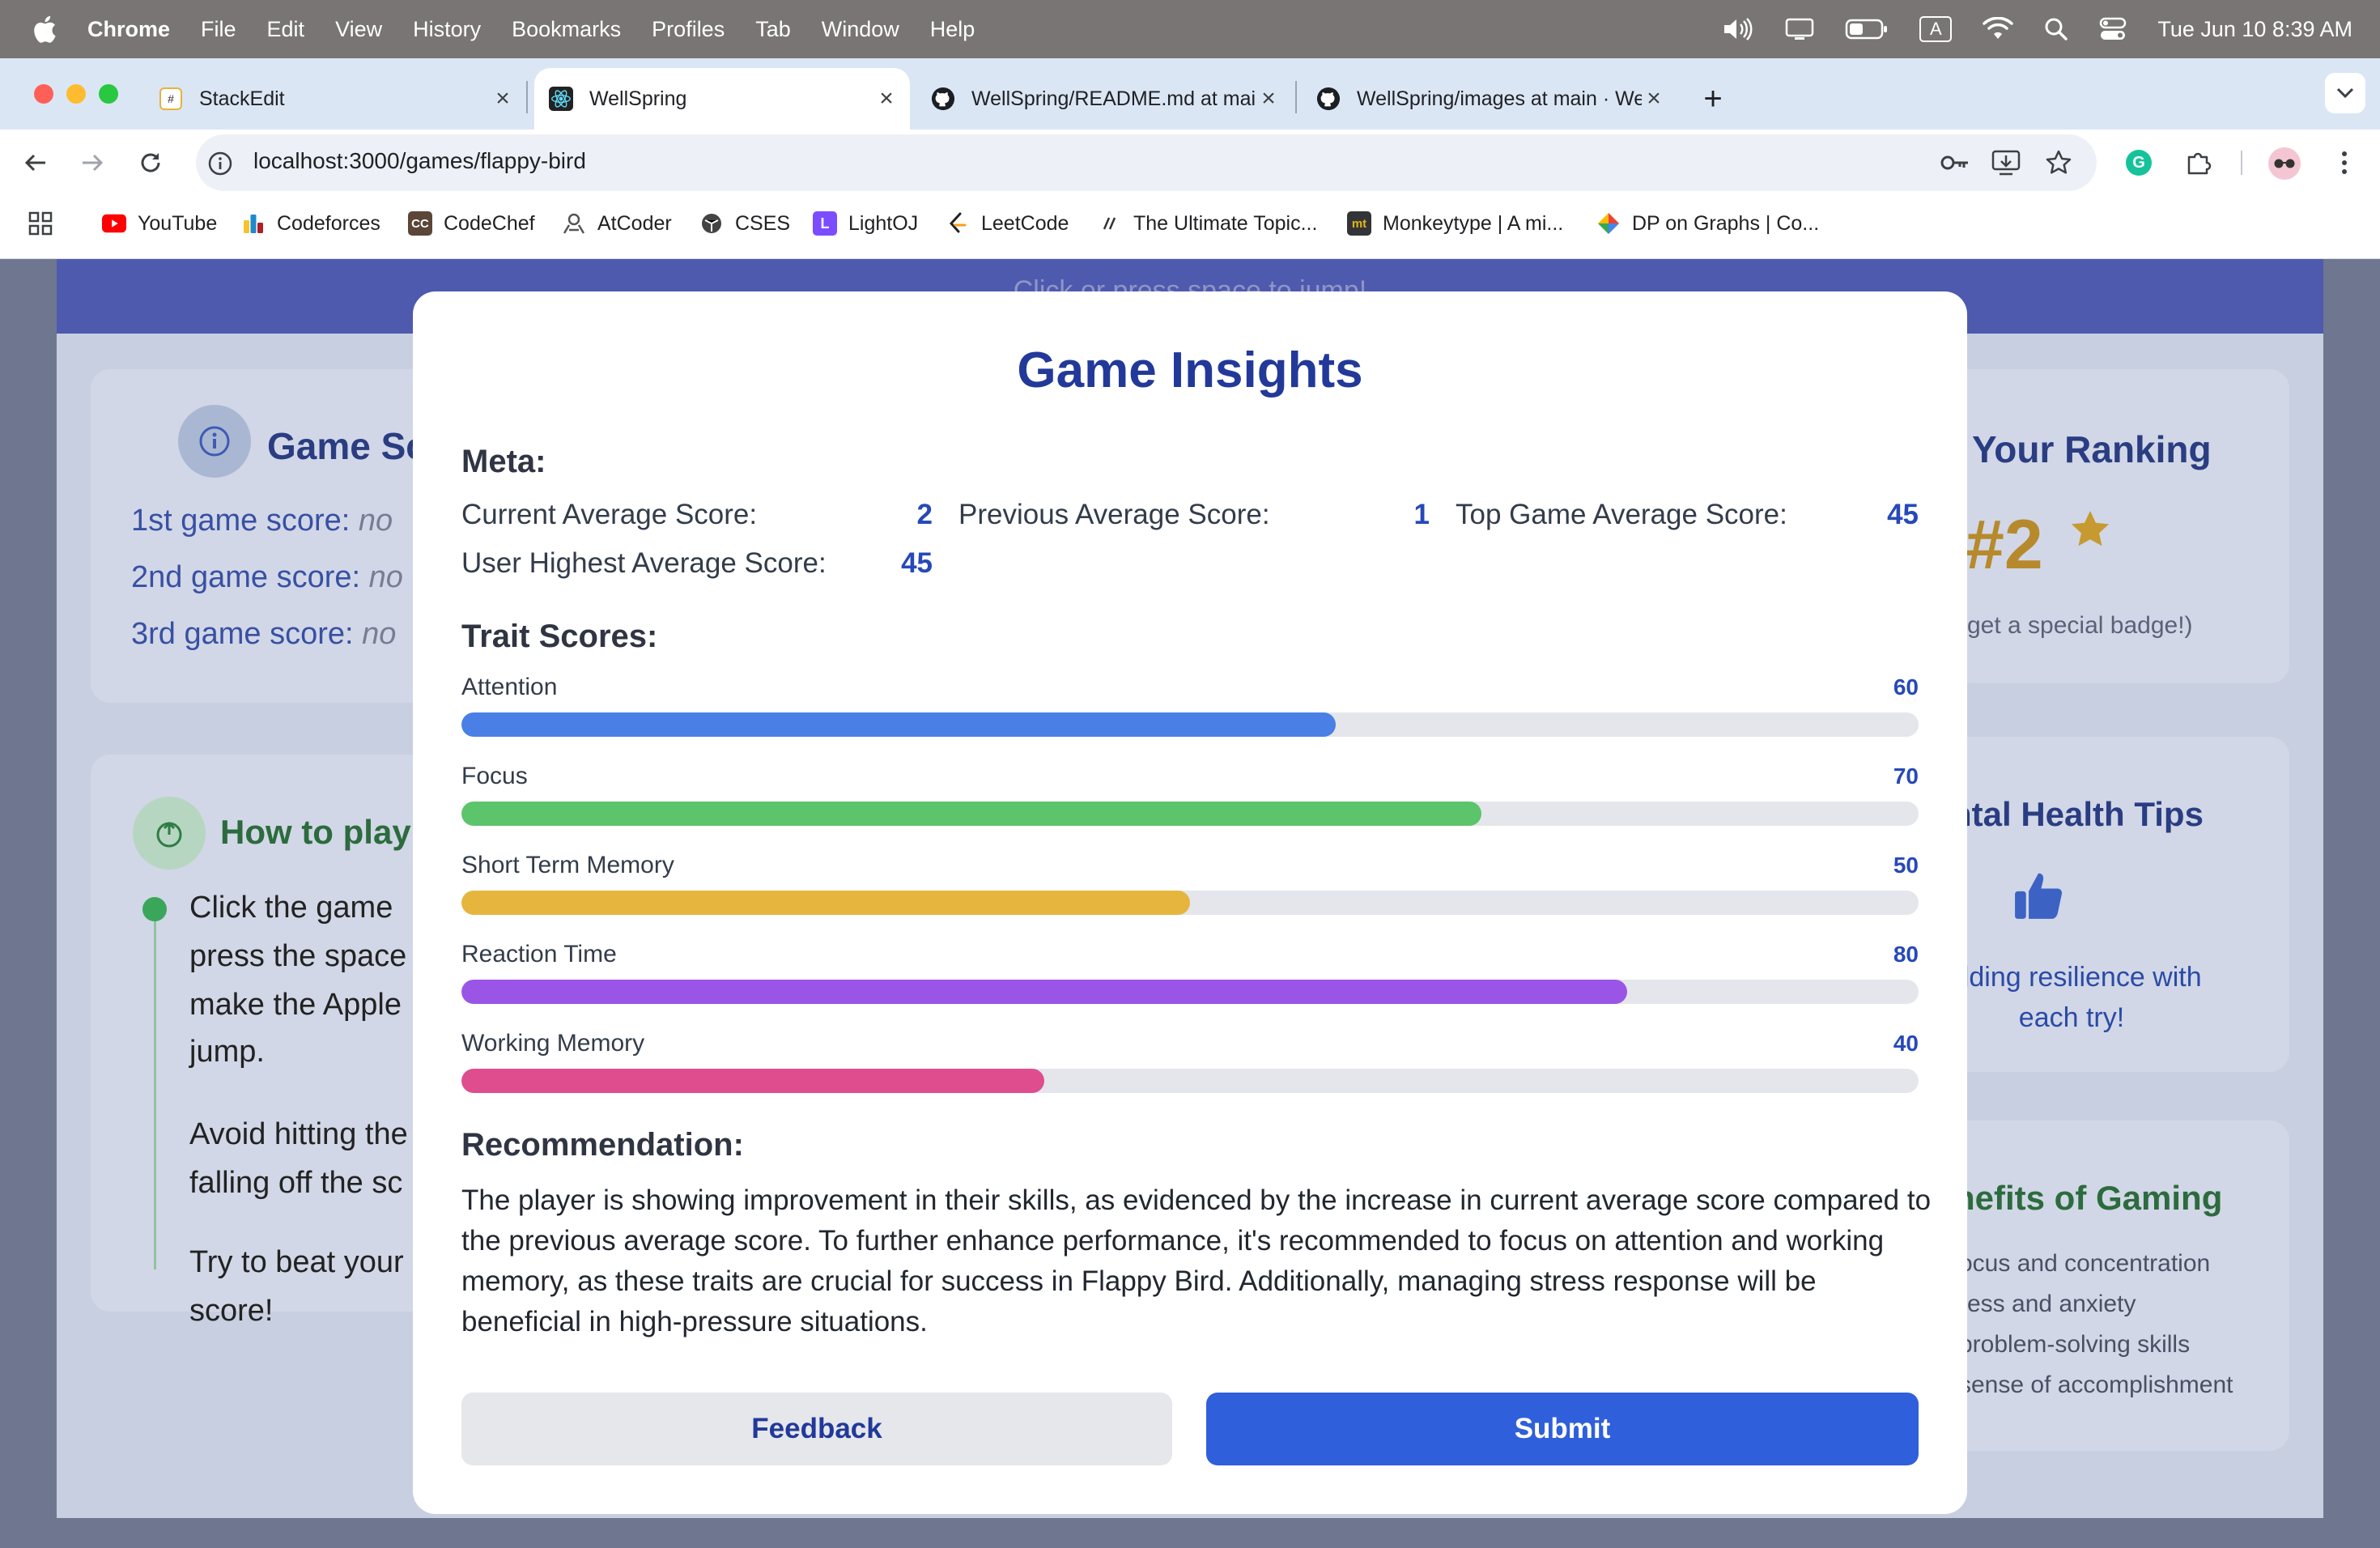 The image size is (2380, 1548). I want to click on menu-tab: Tab, so click(773, 29).